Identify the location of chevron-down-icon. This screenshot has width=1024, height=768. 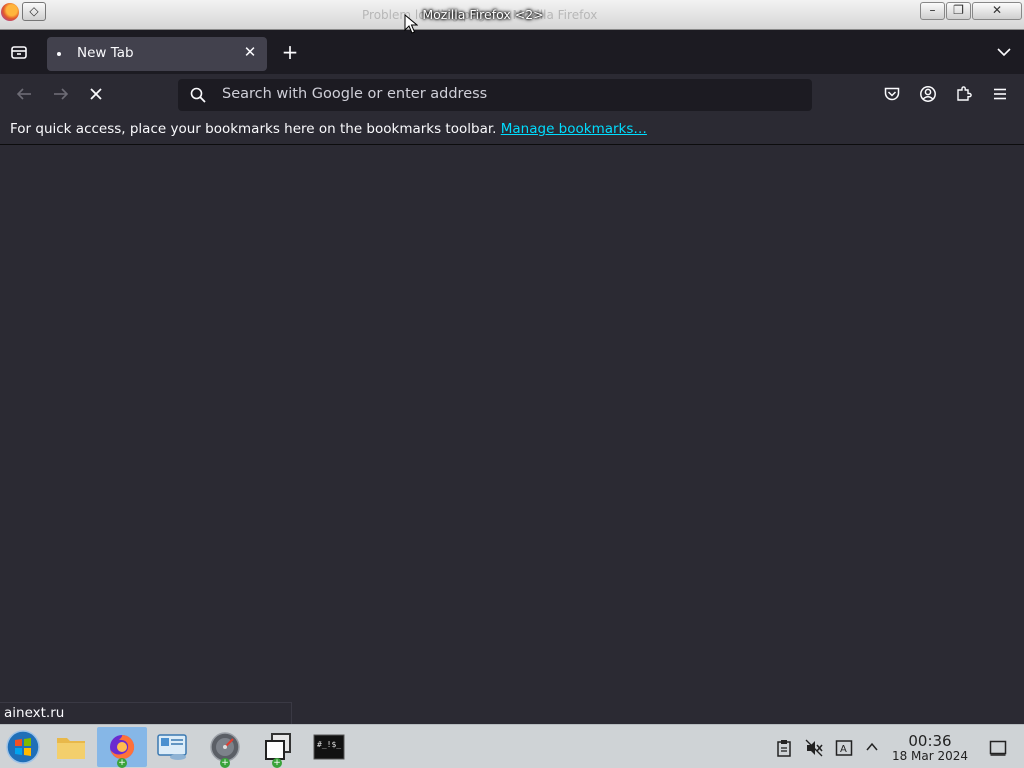
(1004, 52).